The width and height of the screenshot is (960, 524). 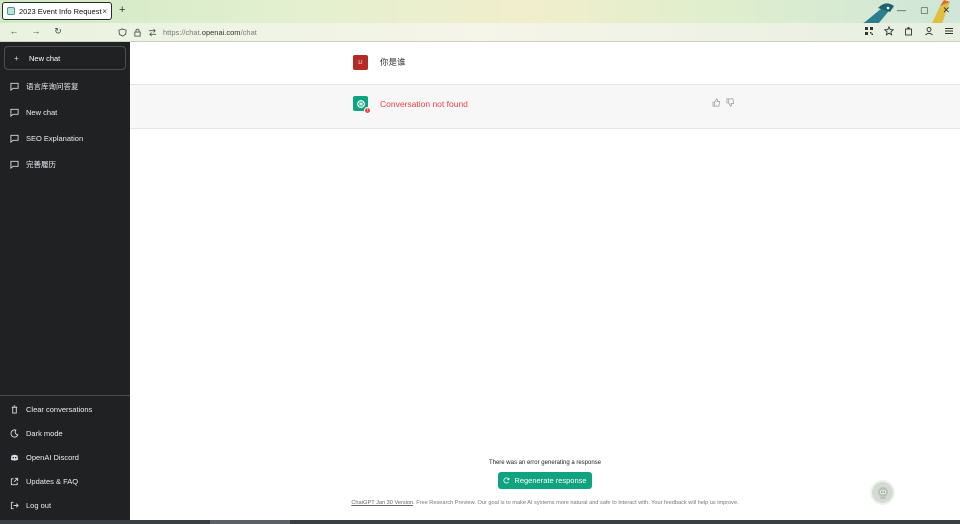 I want to click on shield-icon, so click(x=122, y=32).